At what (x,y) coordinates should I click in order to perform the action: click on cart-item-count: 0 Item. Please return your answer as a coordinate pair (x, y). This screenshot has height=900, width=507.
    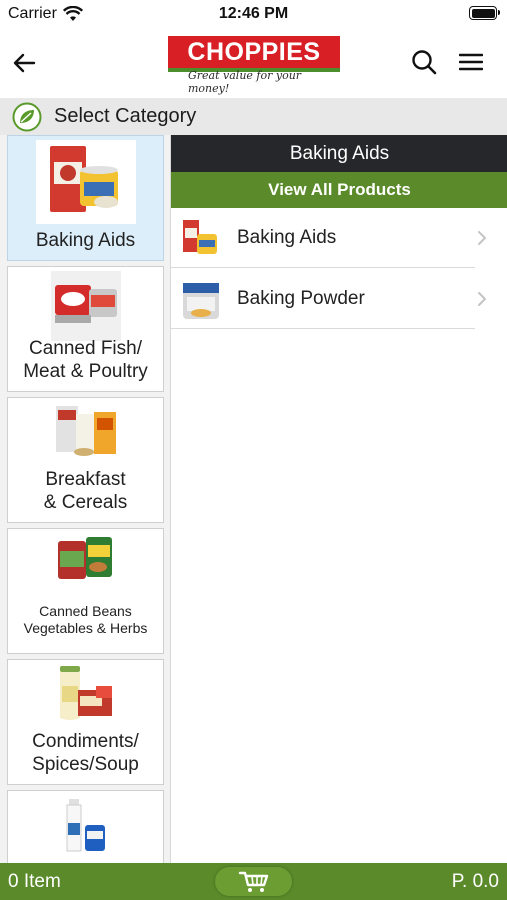
    Looking at the image, I should click on (34, 881).